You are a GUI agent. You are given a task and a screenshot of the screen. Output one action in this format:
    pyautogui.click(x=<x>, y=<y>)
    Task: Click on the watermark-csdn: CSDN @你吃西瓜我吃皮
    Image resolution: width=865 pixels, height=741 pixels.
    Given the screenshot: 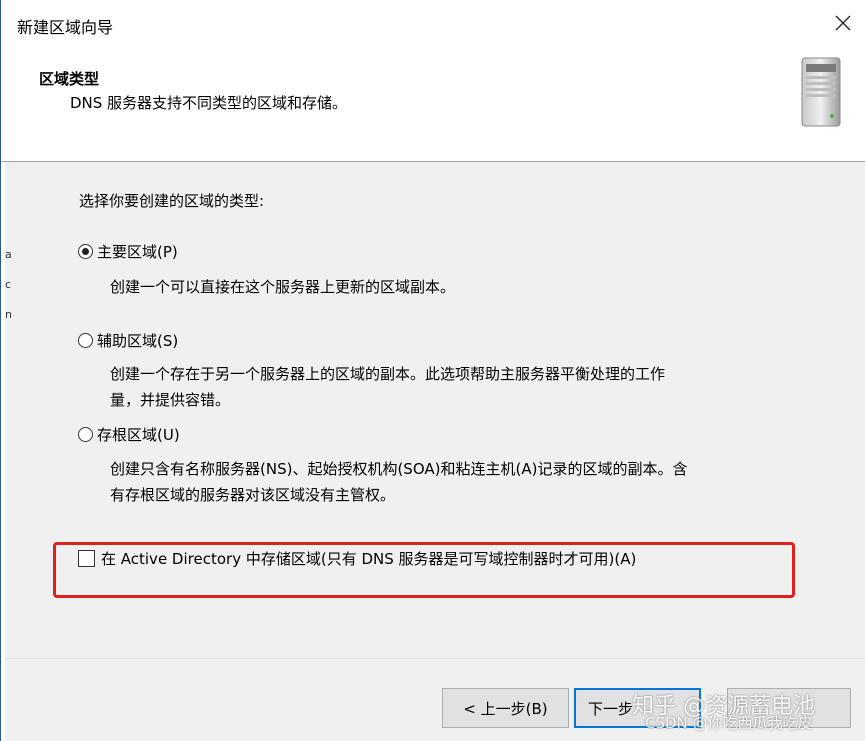 What is the action you would take?
    pyautogui.click(x=729, y=723)
    